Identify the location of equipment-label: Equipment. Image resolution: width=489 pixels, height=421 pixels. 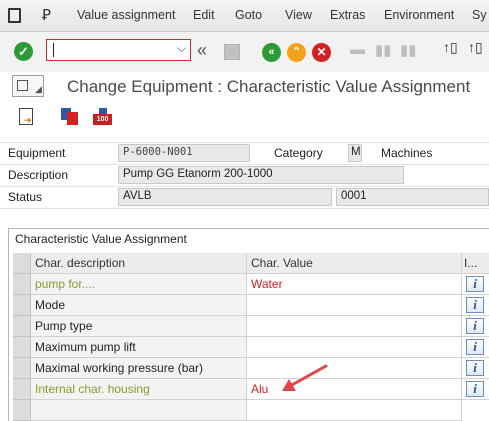
(37, 153).